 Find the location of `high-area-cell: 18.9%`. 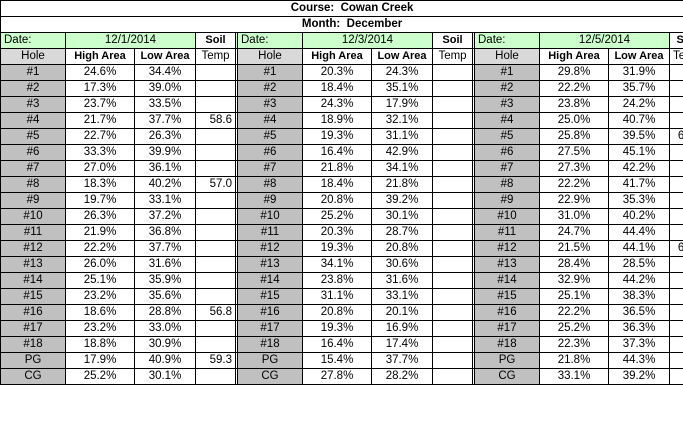

high-area-cell: 18.9% is located at coordinates (337, 120).